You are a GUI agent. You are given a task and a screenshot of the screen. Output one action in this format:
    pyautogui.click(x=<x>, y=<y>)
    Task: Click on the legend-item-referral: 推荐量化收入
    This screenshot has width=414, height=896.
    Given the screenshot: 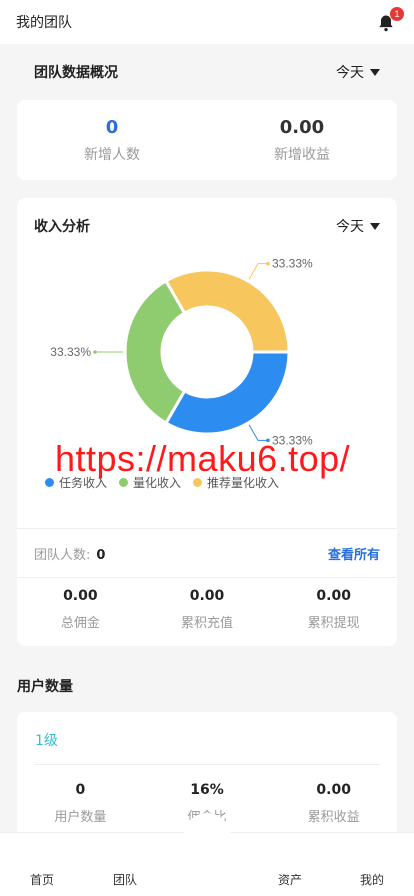 What is the action you would take?
    pyautogui.click(x=236, y=482)
    